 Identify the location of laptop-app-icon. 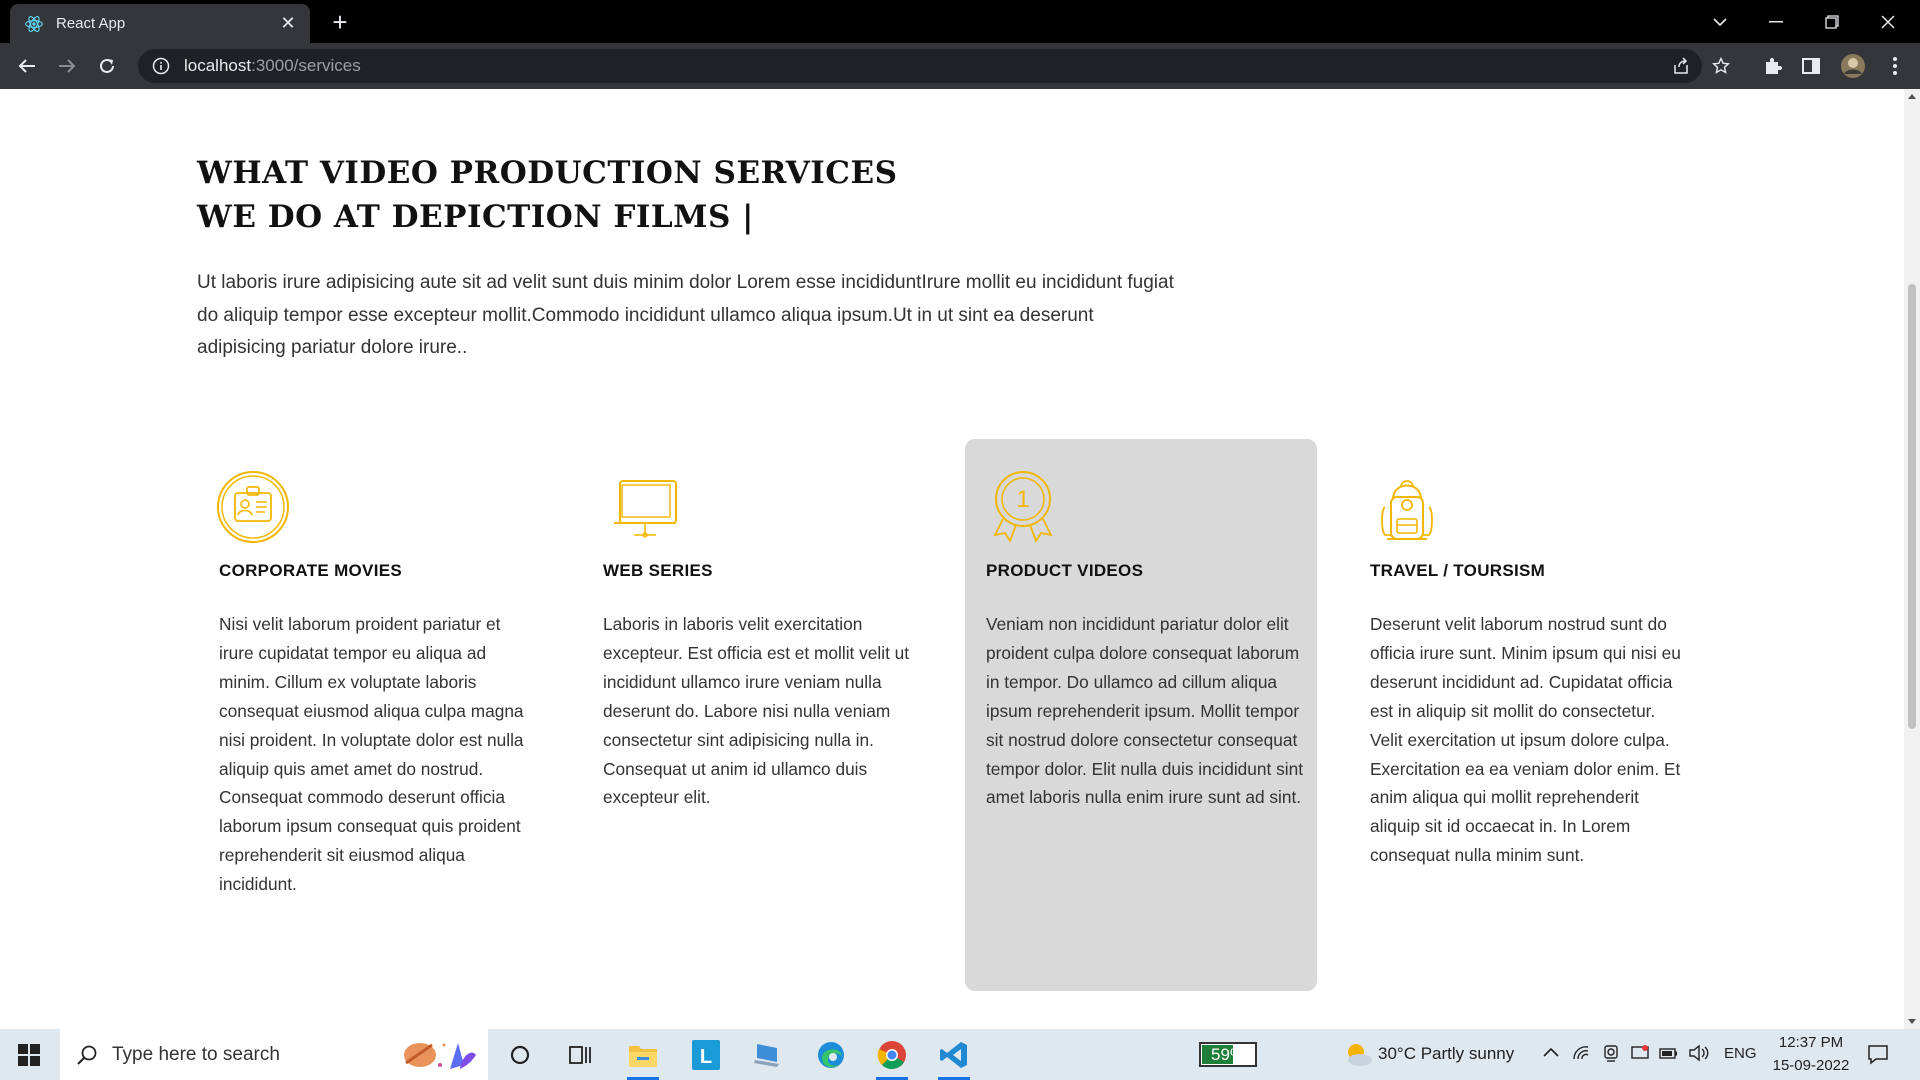
(768, 1055).